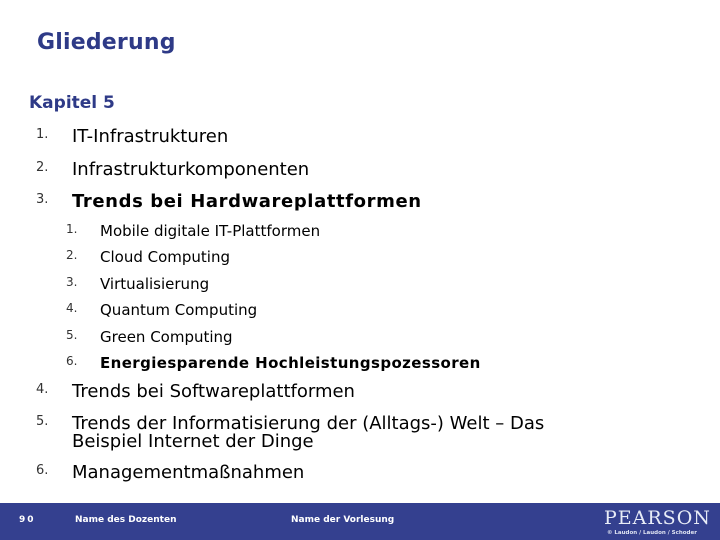 This screenshot has height=540, width=720. I want to click on item-number: 1., so click(42, 134).